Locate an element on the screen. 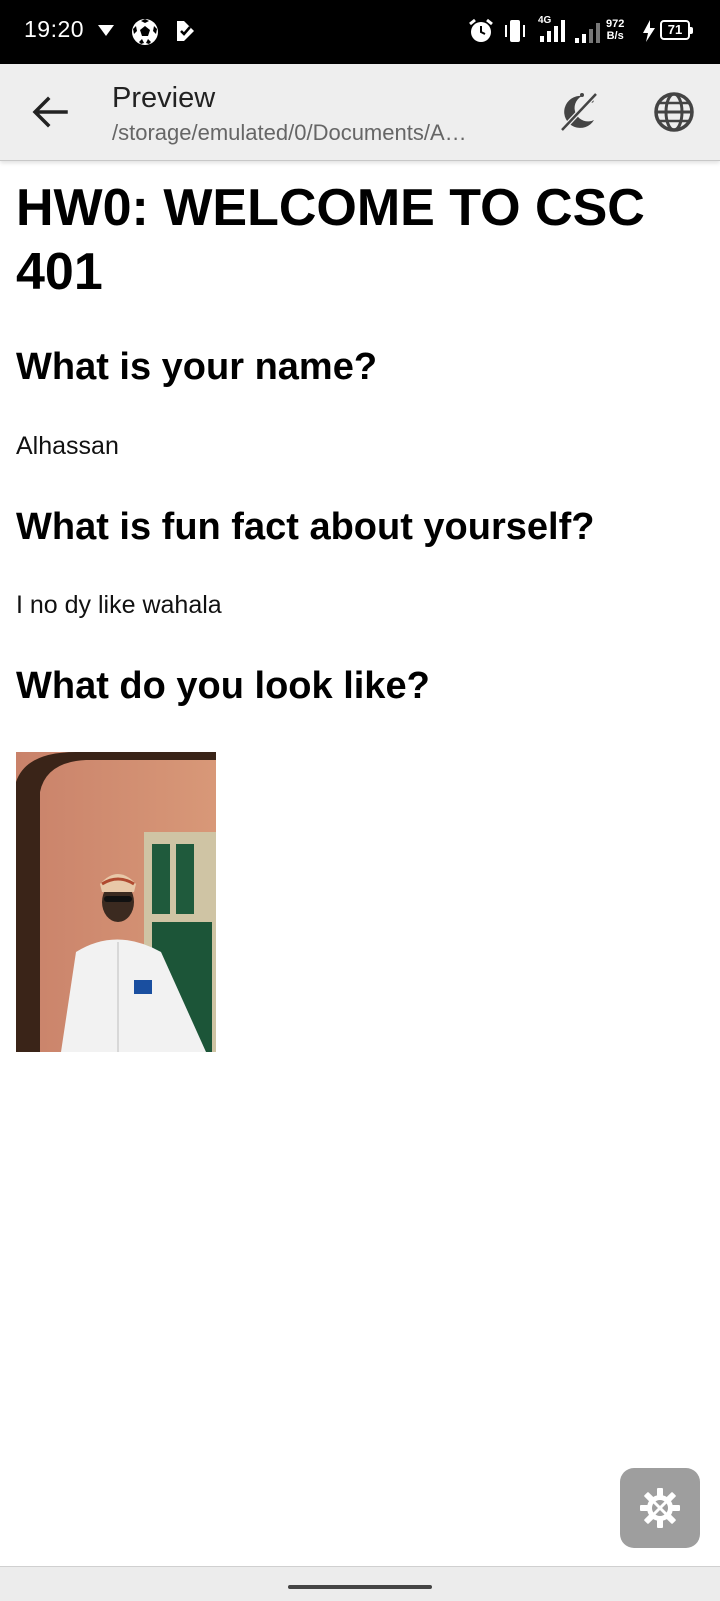  profile-photo is located at coordinates (116, 902).